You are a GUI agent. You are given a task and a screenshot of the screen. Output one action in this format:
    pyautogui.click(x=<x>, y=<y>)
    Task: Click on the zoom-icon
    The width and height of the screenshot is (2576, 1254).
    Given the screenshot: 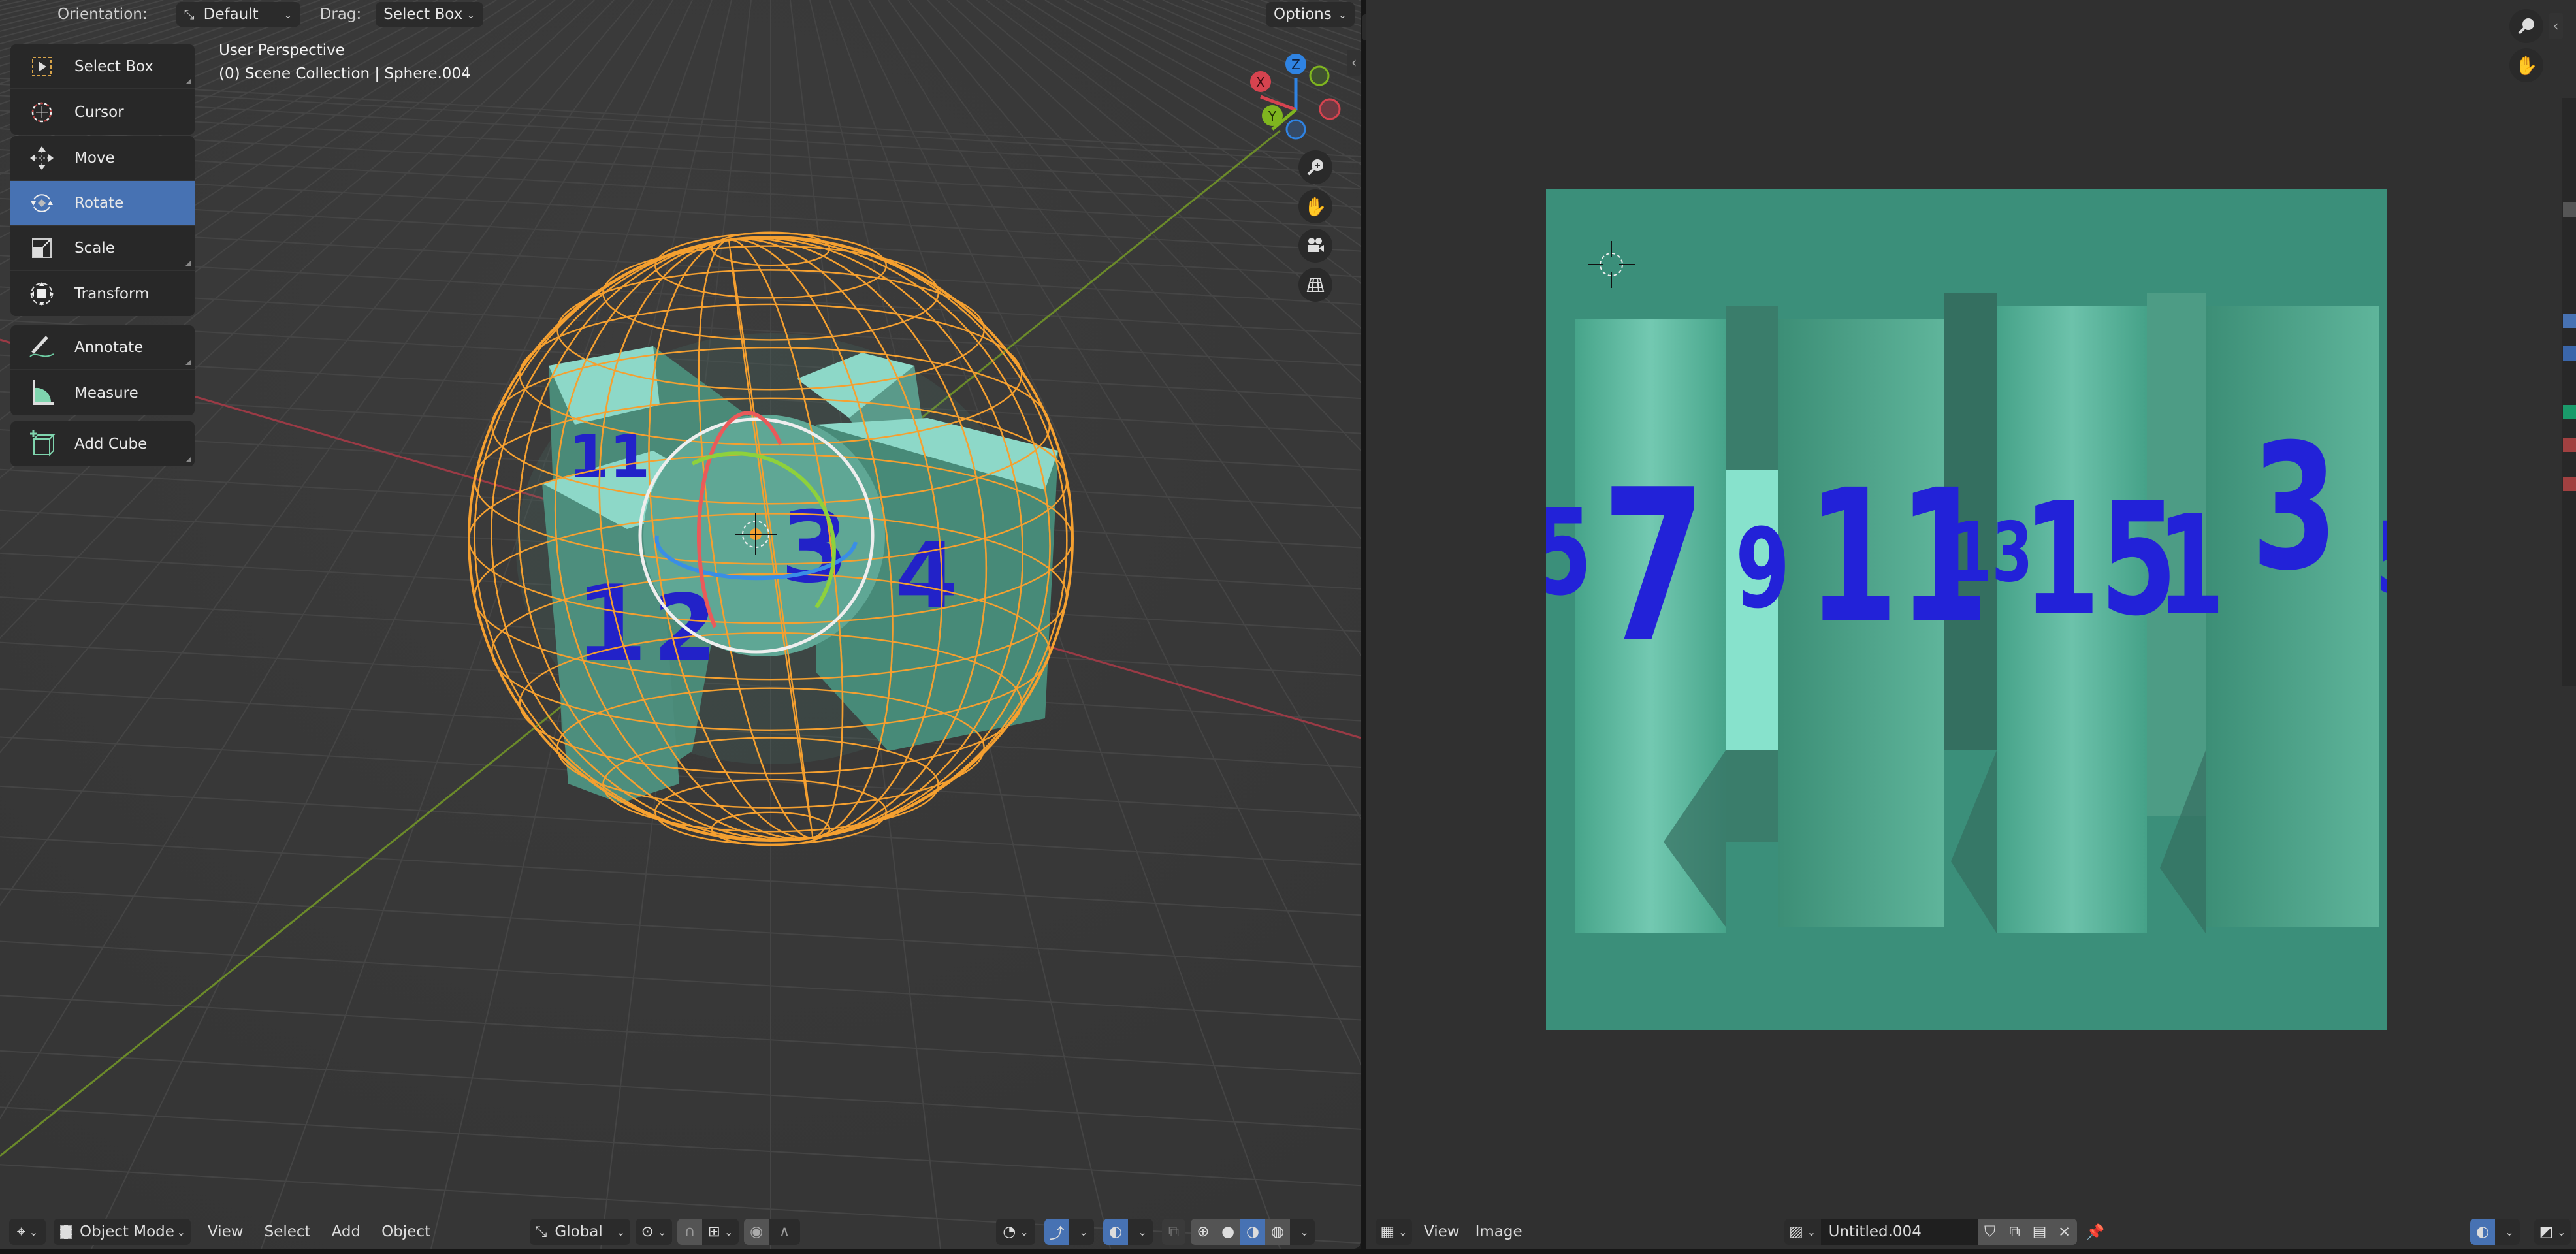 What is the action you would take?
    pyautogui.click(x=2526, y=26)
    